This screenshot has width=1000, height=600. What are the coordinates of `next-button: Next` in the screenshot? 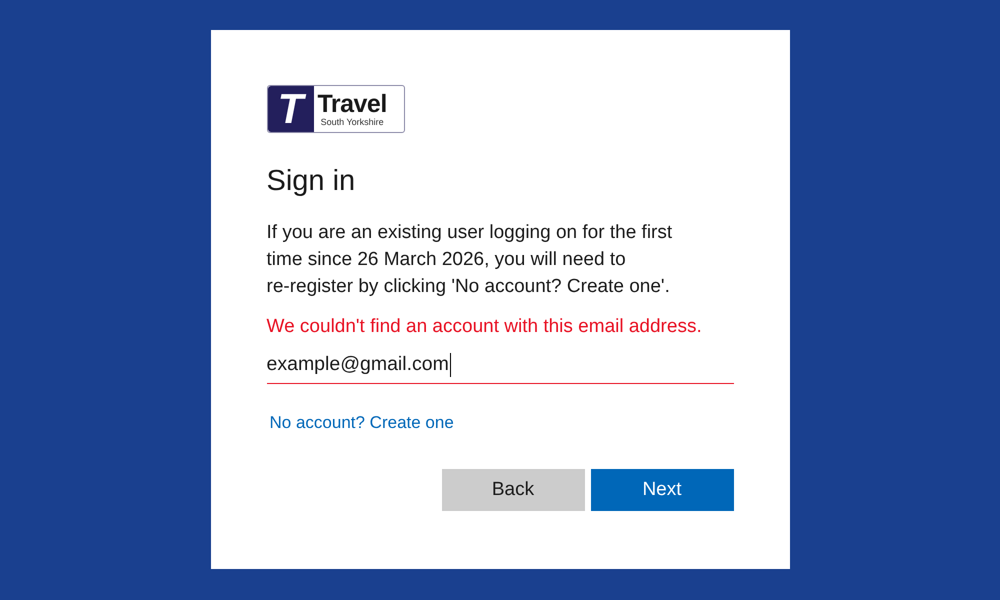 It's located at (662, 490).